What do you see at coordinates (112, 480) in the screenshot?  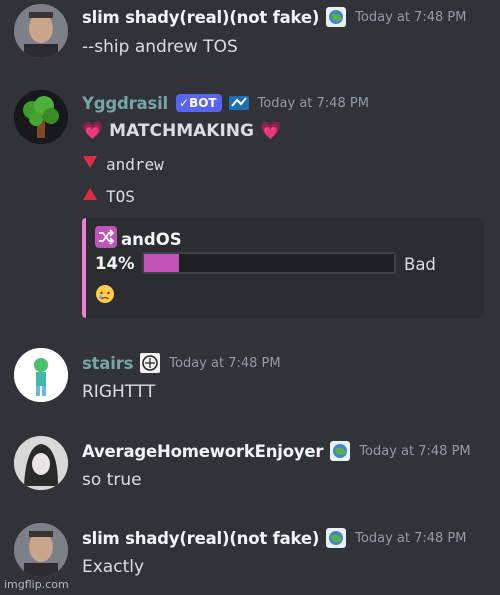 I see `message-text: so true` at bounding box center [112, 480].